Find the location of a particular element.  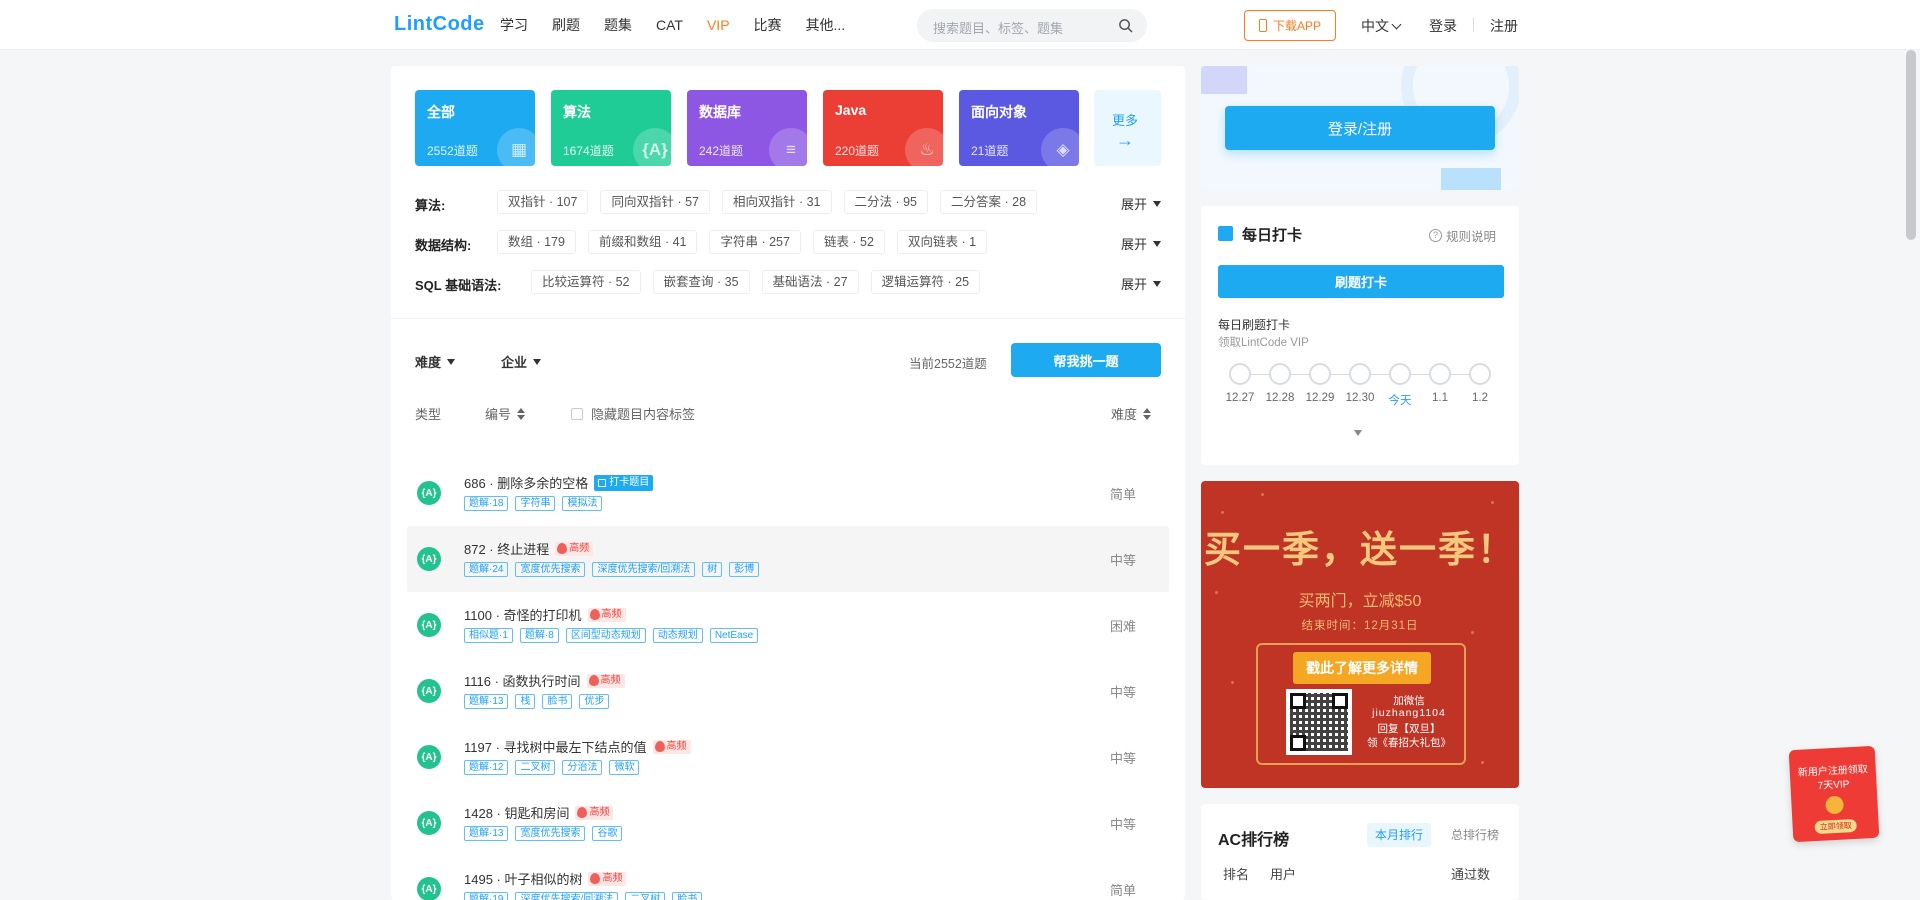

tag-chip: 比较运算符 · 52 is located at coordinates (586, 282).